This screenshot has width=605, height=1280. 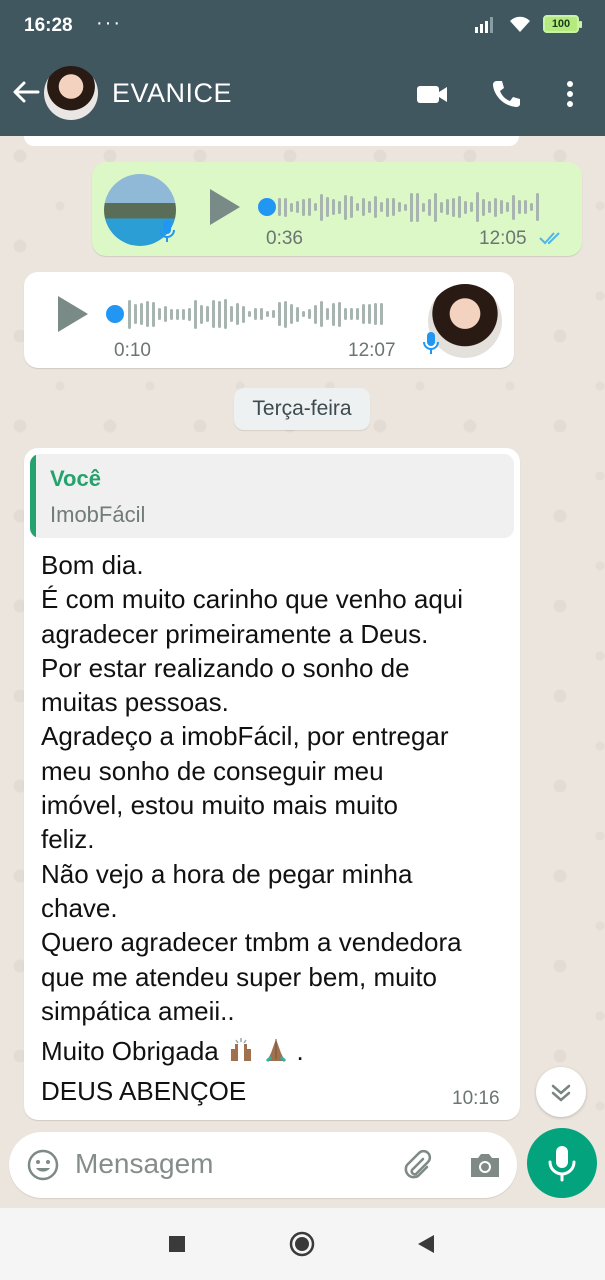 What do you see at coordinates (219, 805) in the screenshot?
I see `message-line: imóvel, estou muito mais muito` at bounding box center [219, 805].